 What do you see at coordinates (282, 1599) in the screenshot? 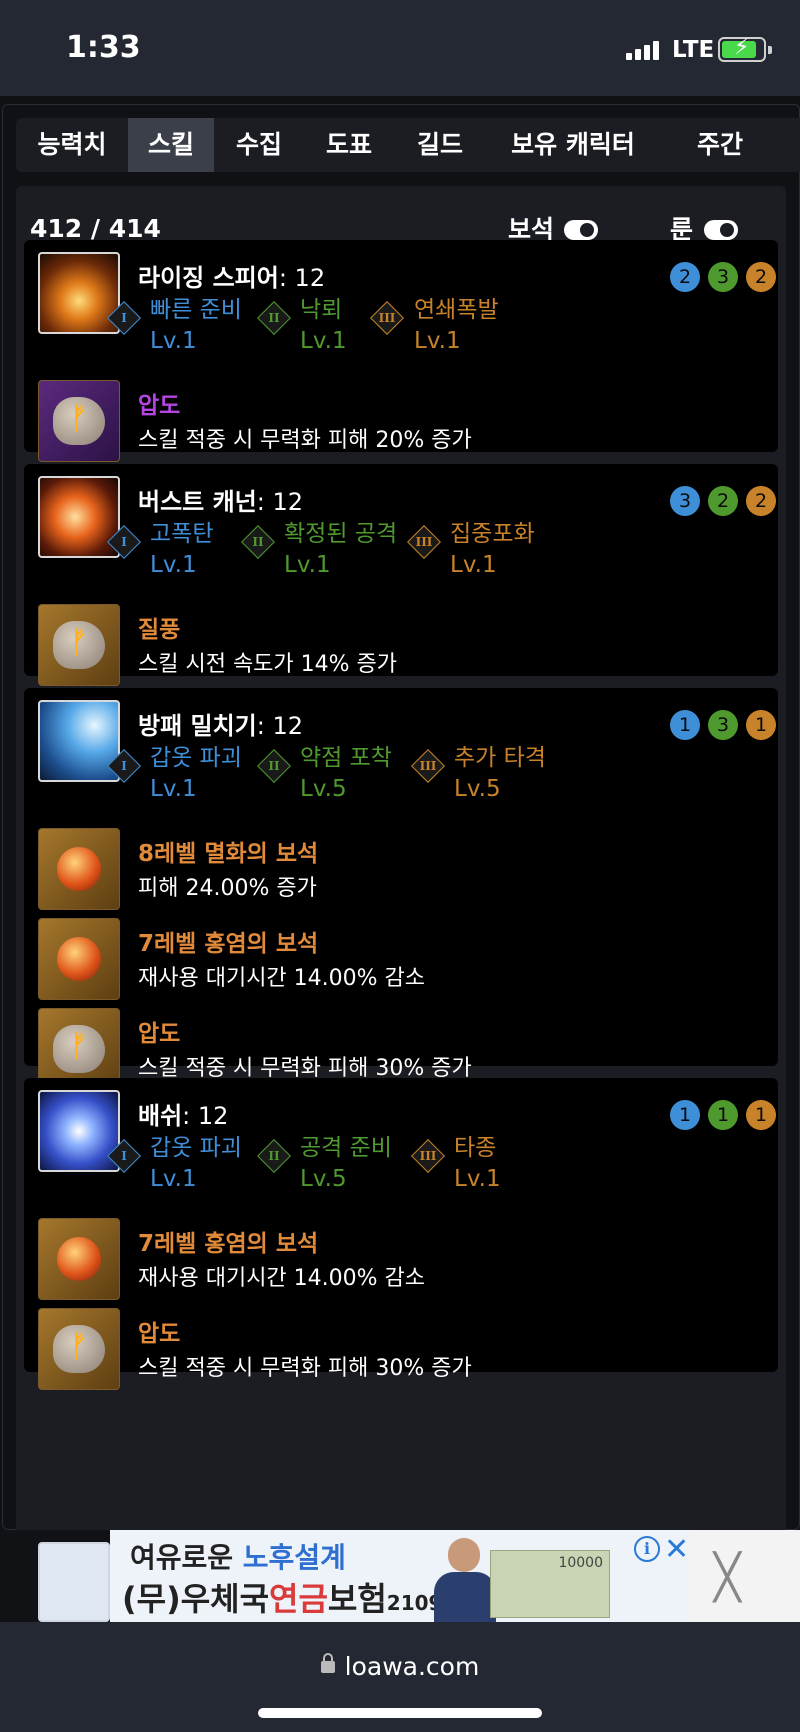
I see `ad-product: (무)우체국연금보험2109` at bounding box center [282, 1599].